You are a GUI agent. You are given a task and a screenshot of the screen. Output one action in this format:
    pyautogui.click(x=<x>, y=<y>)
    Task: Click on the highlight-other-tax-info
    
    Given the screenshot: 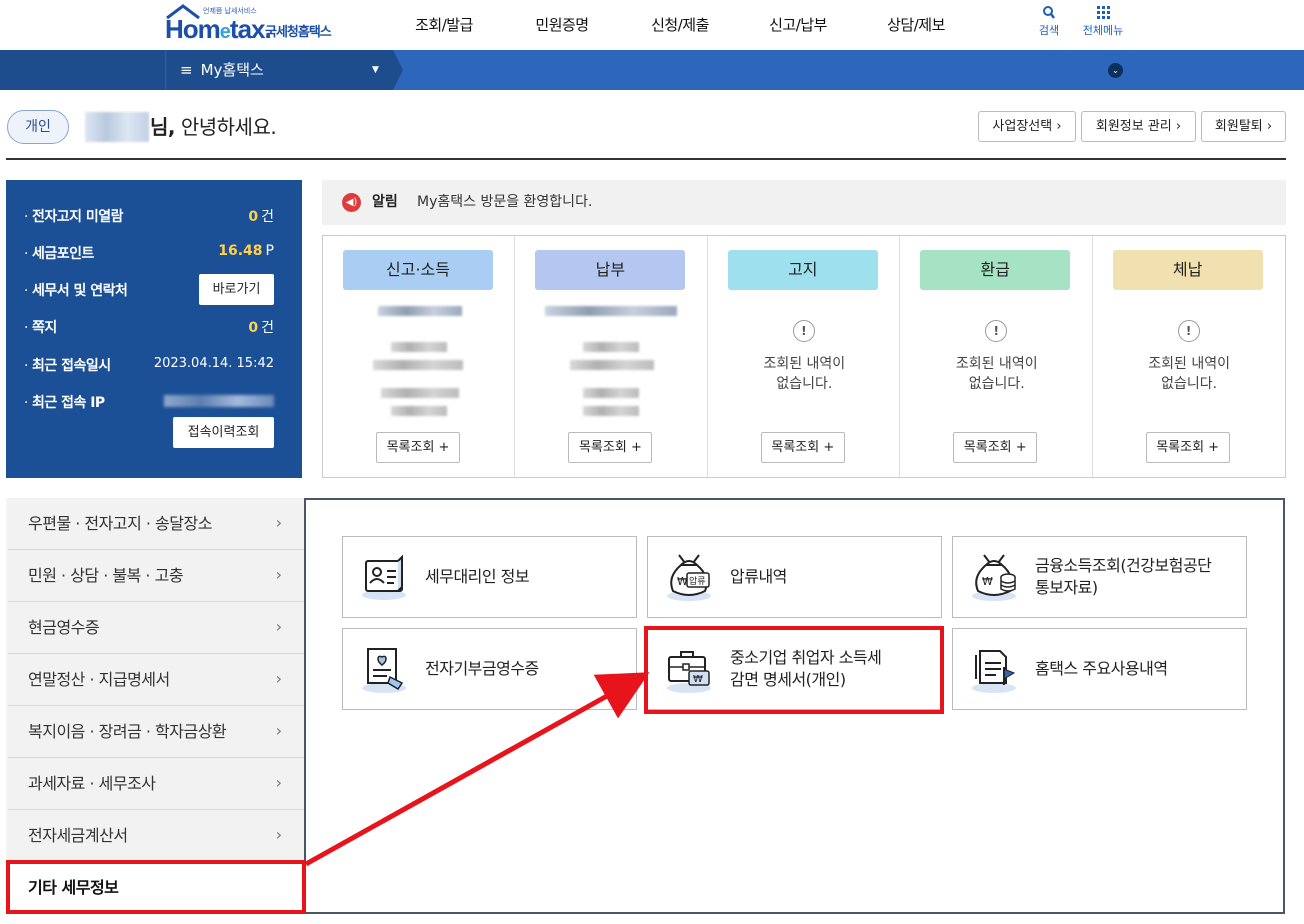 What is the action you would take?
    pyautogui.click(x=156, y=887)
    